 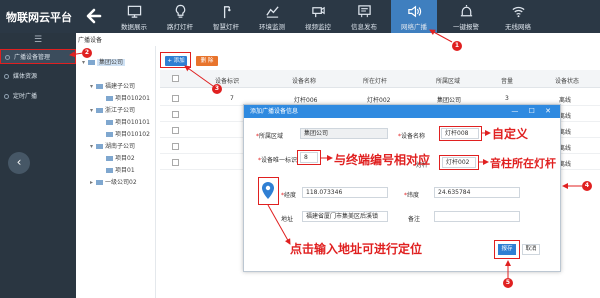 I want to click on cell: 集团公司, so click(x=449, y=100).